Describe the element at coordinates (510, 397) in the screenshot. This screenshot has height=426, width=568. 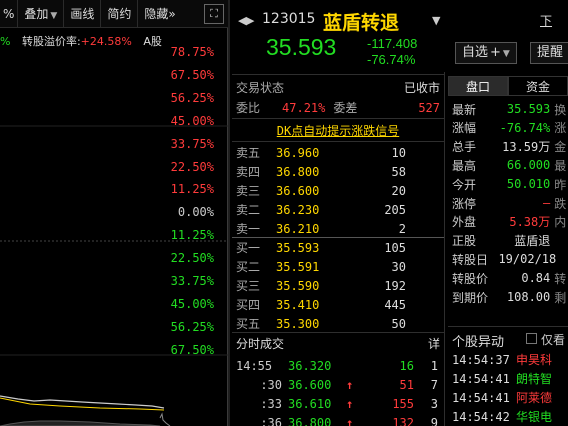
I see `anomaly-item: 14:54:41 阿莱德` at that location.